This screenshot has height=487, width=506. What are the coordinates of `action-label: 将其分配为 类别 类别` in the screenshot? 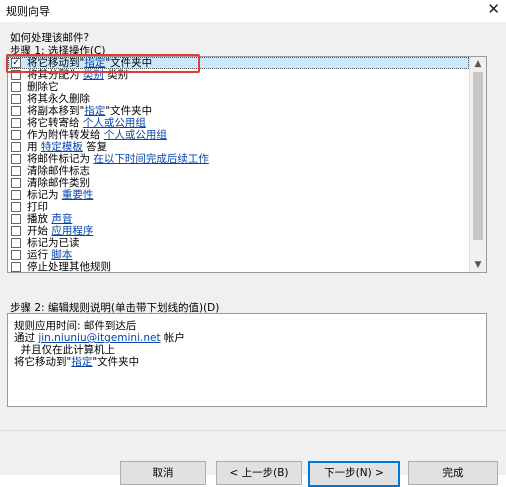 It's located at (77, 75).